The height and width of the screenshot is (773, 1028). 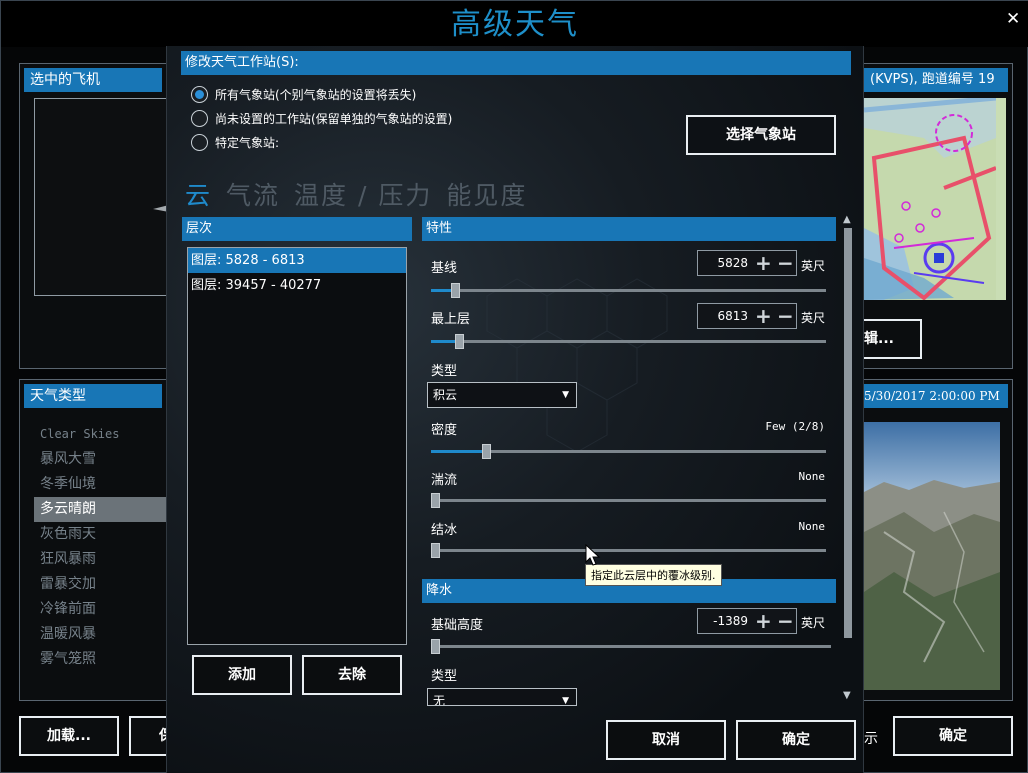 I want to click on tab-clouds: 云, so click(x=198, y=194).